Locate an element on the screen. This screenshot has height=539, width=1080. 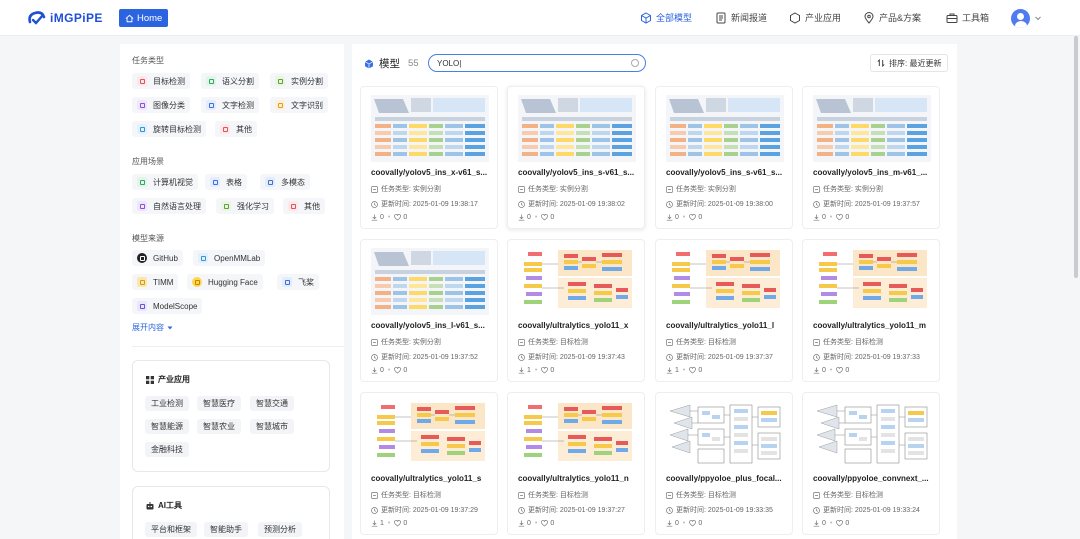
tag-industry: 金融科技 is located at coordinates (167, 449).